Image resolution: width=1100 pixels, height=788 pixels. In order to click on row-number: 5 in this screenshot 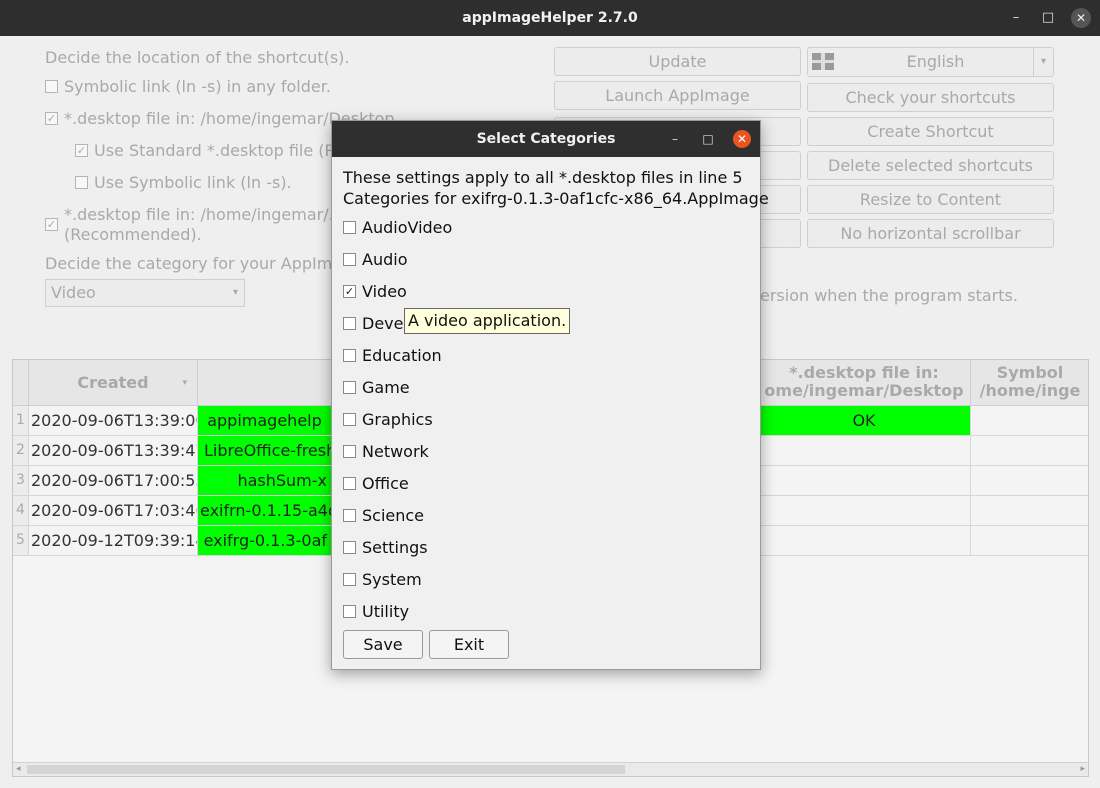, I will do `click(21, 541)`.